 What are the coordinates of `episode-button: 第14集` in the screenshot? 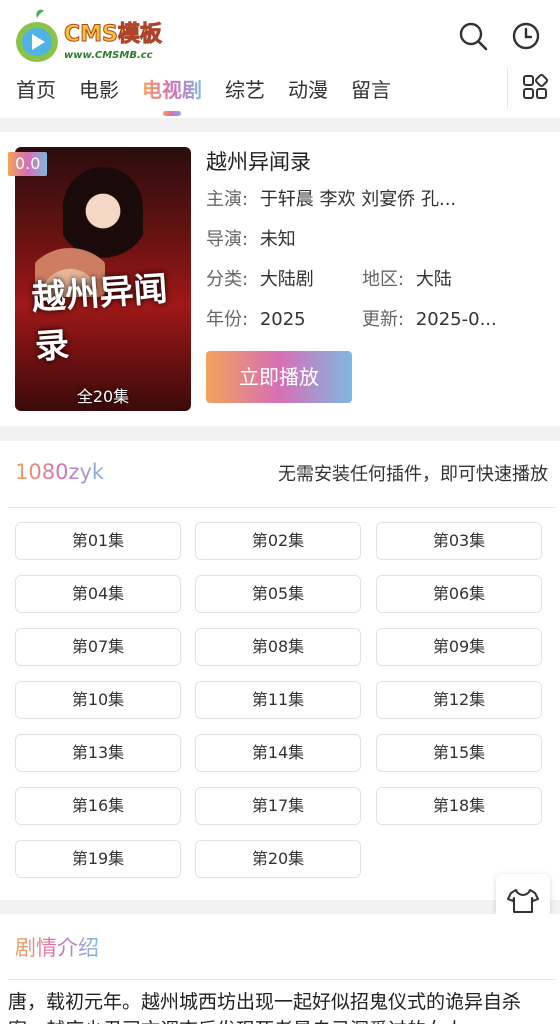 It's located at (278, 753).